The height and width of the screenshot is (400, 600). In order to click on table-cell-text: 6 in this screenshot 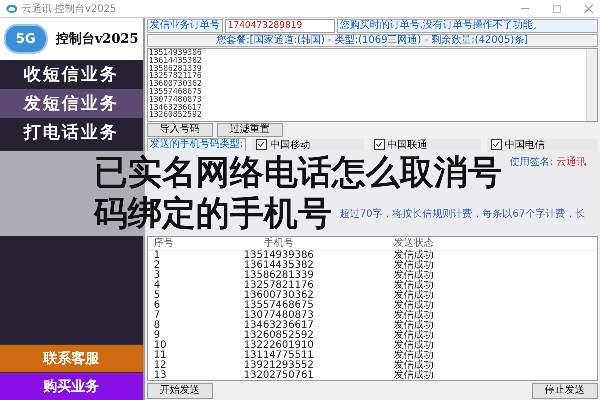, I will do `click(157, 306)`.